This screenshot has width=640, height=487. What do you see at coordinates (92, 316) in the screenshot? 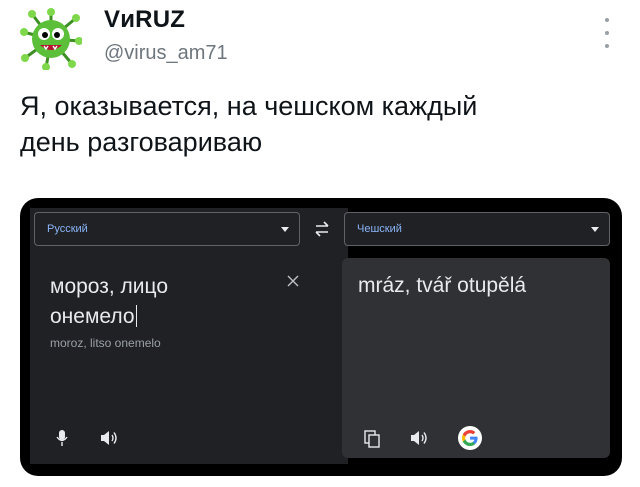
I see `source-text-line-2: онемело` at bounding box center [92, 316].